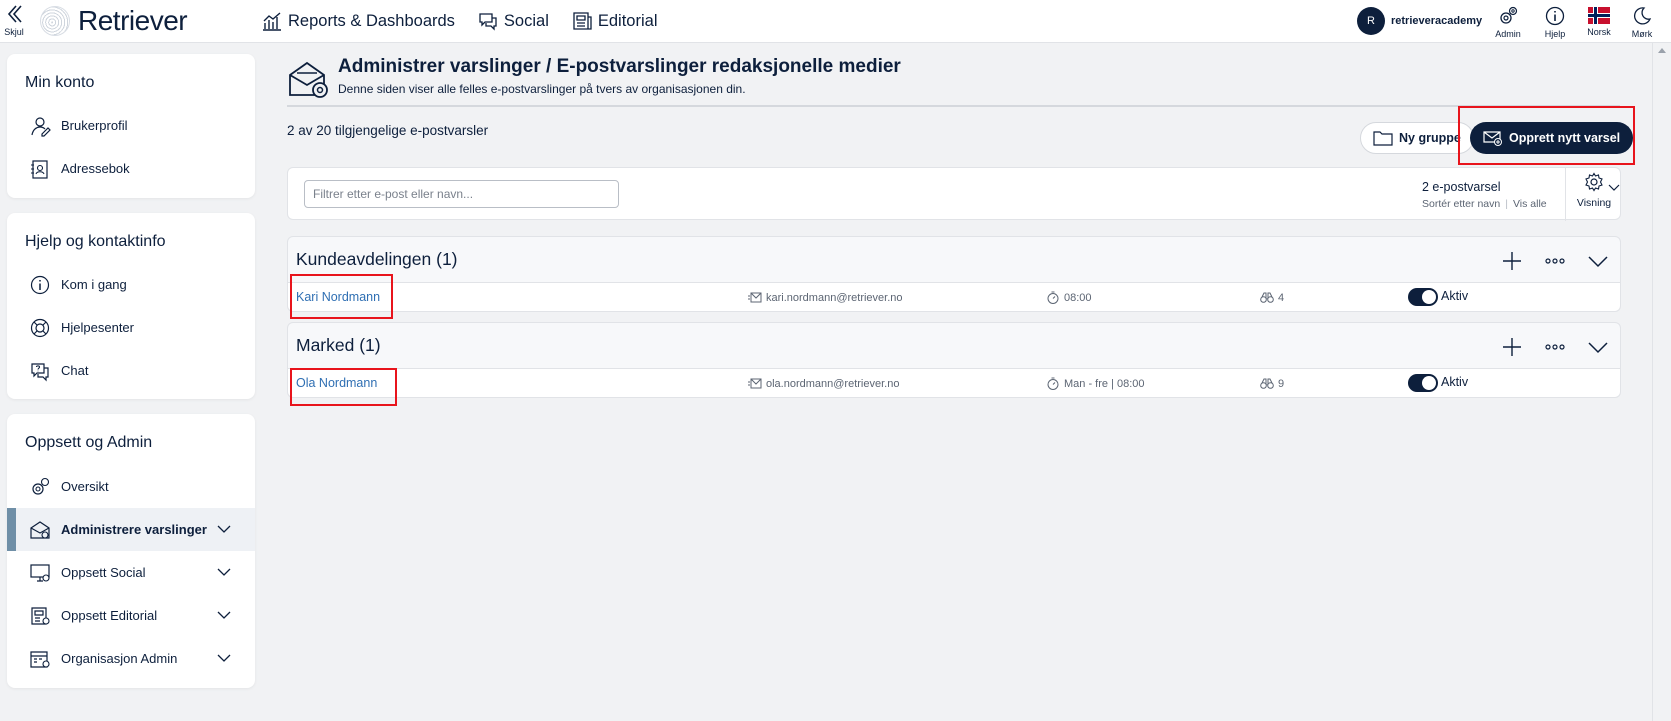 This screenshot has width=1671, height=721. What do you see at coordinates (55, 21) in the screenshot?
I see `logo-mark-icon` at bounding box center [55, 21].